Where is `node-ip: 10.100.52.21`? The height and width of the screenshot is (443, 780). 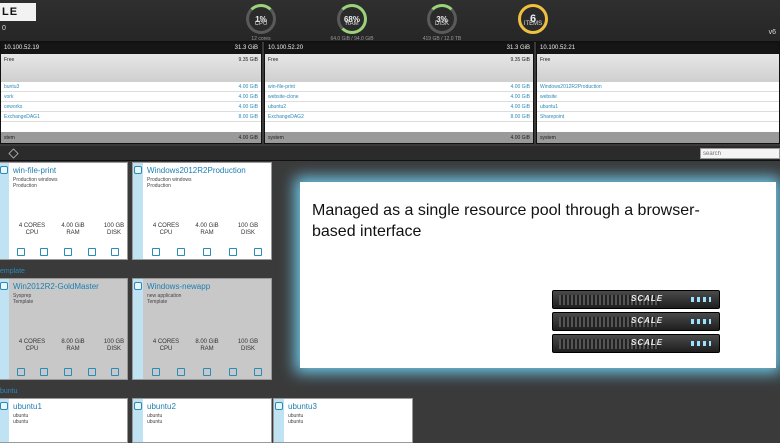 node-ip: 10.100.52.21 is located at coordinates (558, 48).